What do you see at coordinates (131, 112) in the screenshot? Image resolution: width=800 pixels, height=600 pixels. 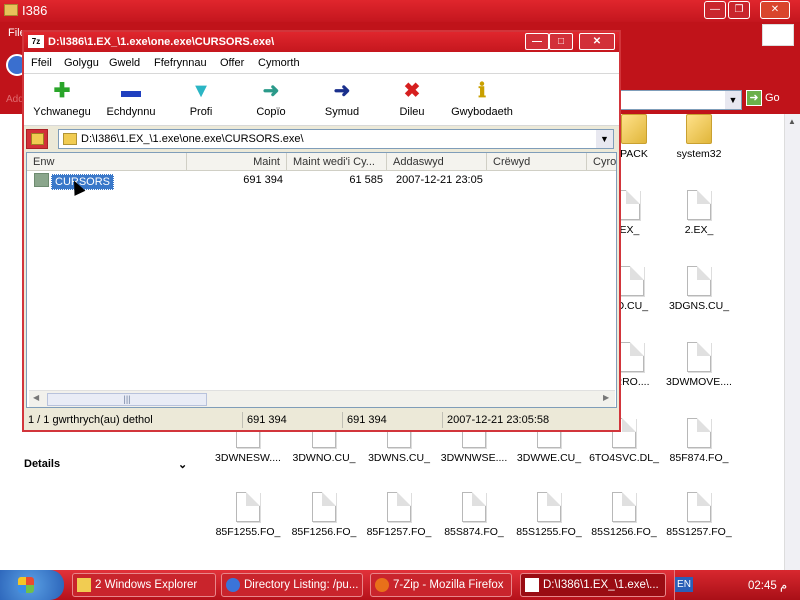 I see `extract-label: Echdynnu` at bounding box center [131, 112].